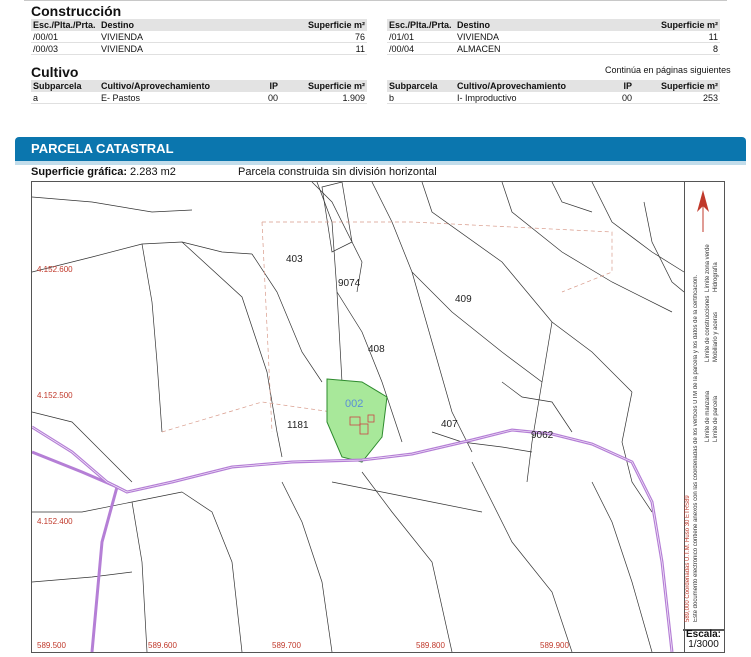  What do you see at coordinates (55, 395) in the screenshot?
I see `utm-y-2: 4.152.500` at bounding box center [55, 395].